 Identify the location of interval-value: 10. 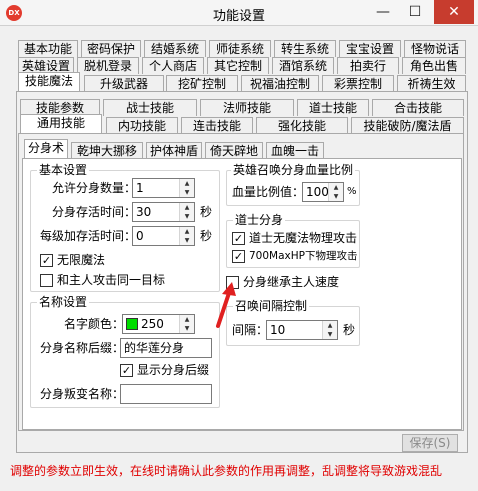
(278, 330).